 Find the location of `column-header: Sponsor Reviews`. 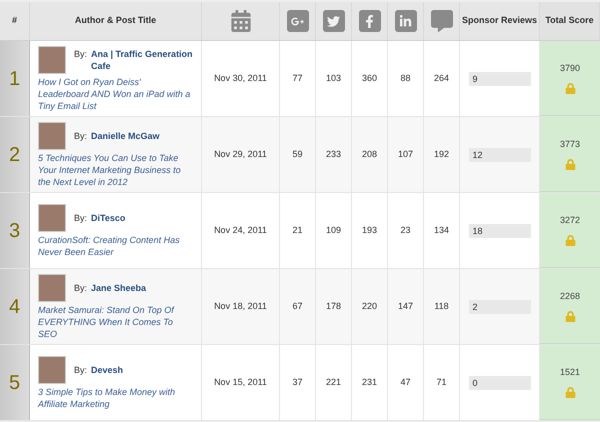

column-header: Sponsor Reviews is located at coordinates (500, 21).